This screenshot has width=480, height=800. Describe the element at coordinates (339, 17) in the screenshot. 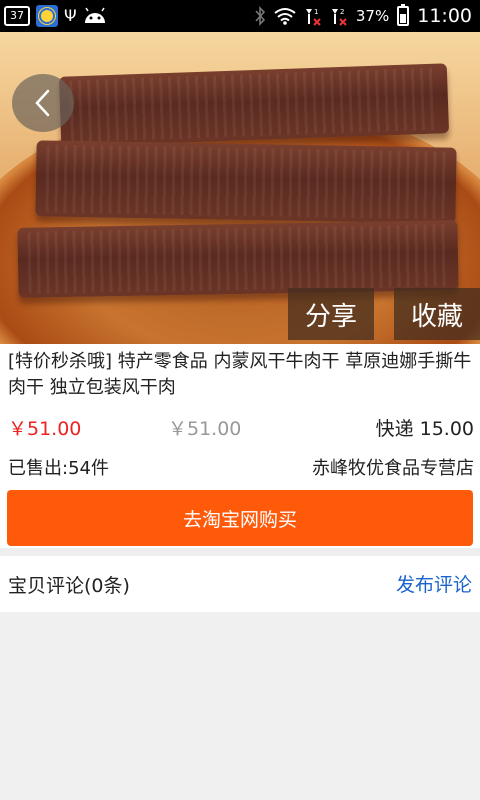

I see `signal2-icon: 2` at that location.